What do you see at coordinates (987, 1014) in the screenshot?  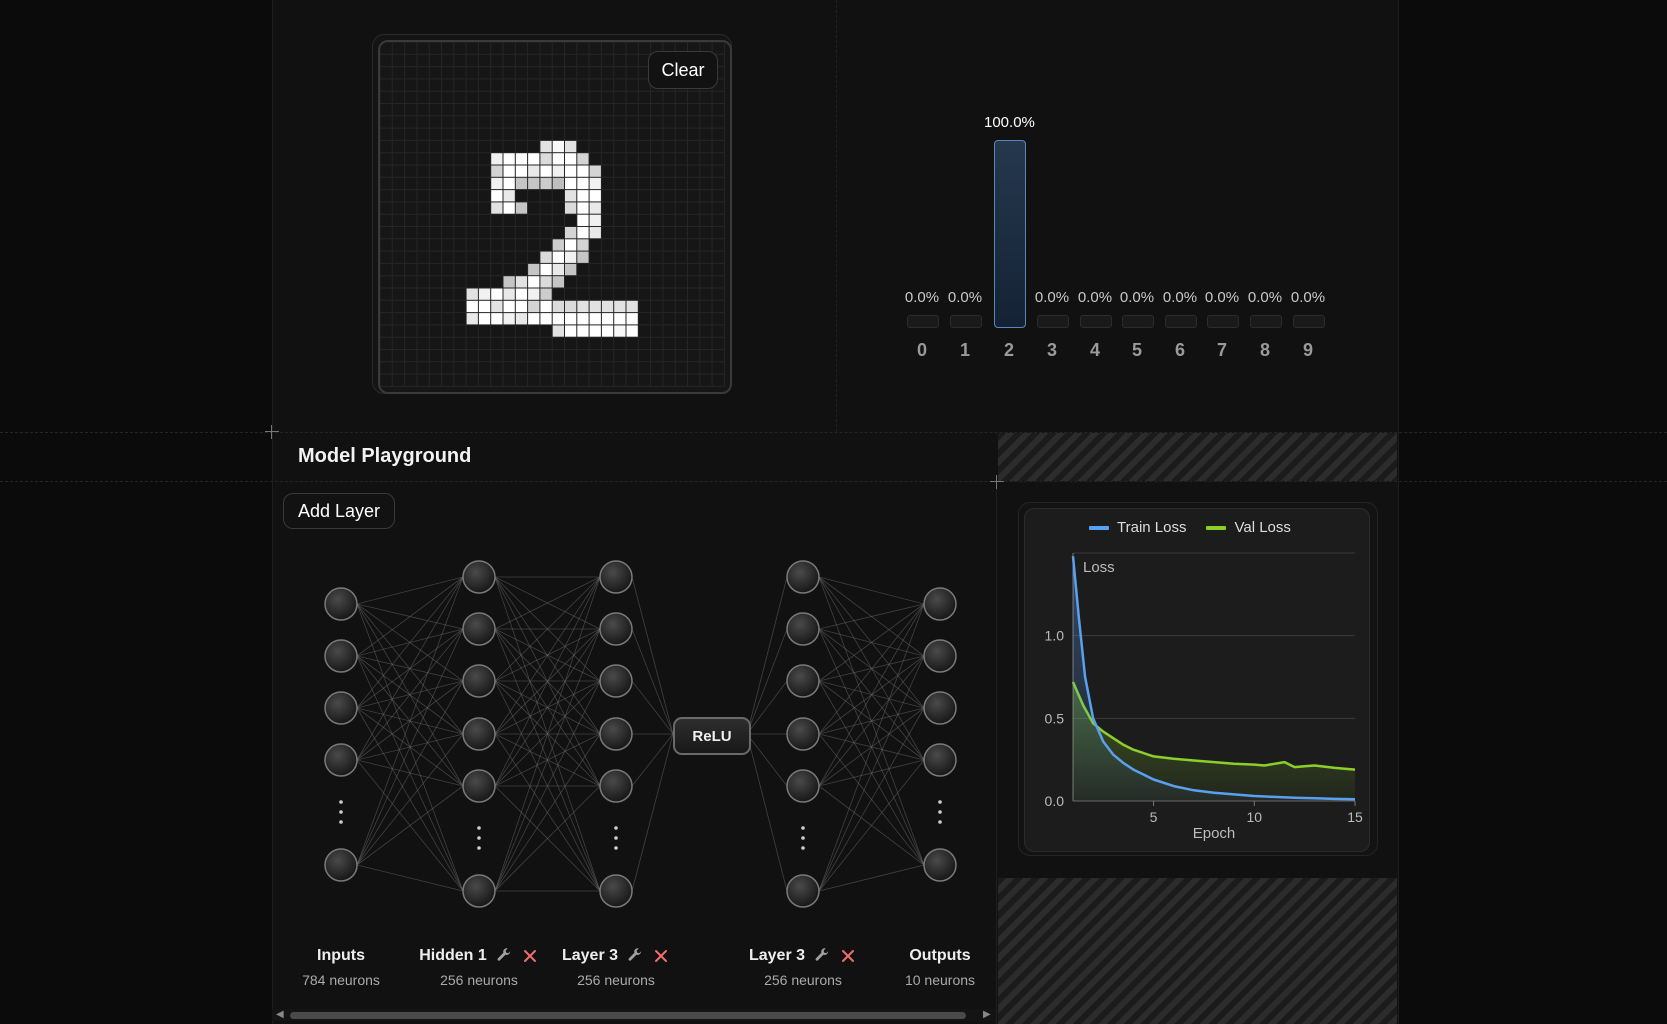 I see `scroll-right-icon: ▶` at bounding box center [987, 1014].